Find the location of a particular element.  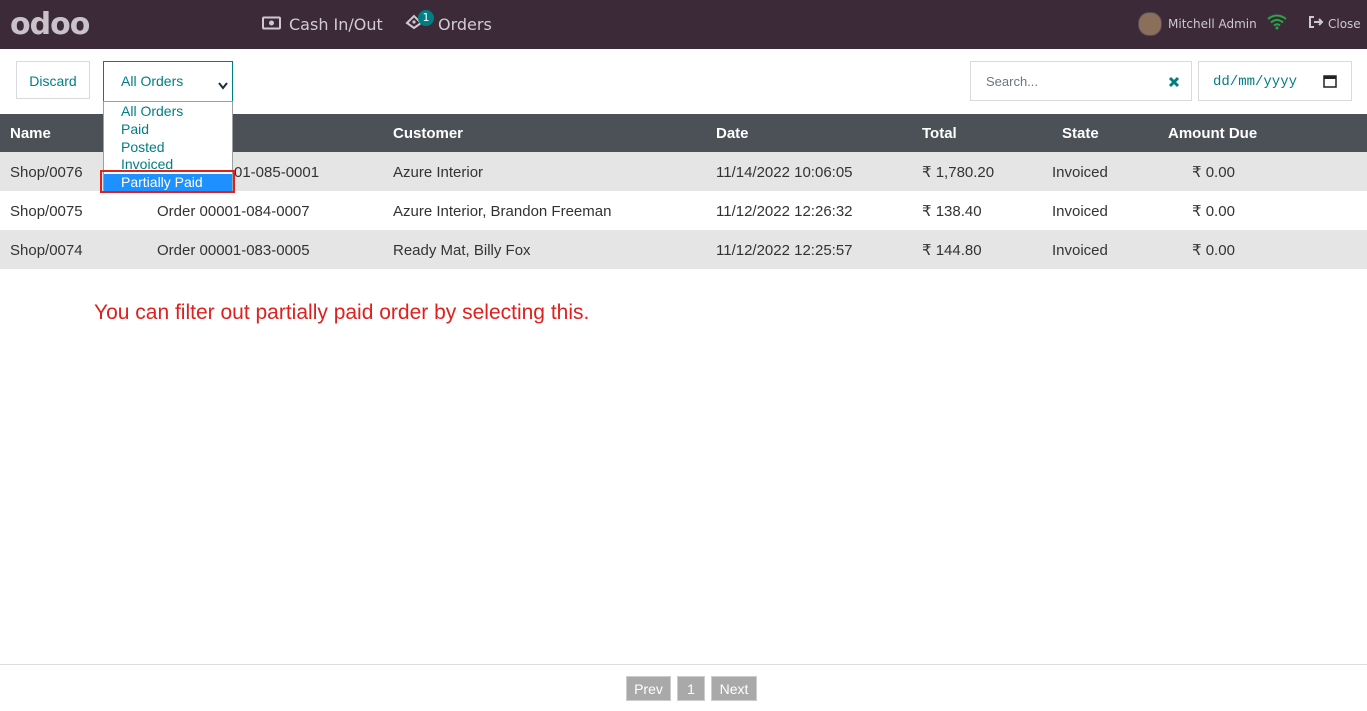

odoo-logo: odoo is located at coordinates (50, 24).